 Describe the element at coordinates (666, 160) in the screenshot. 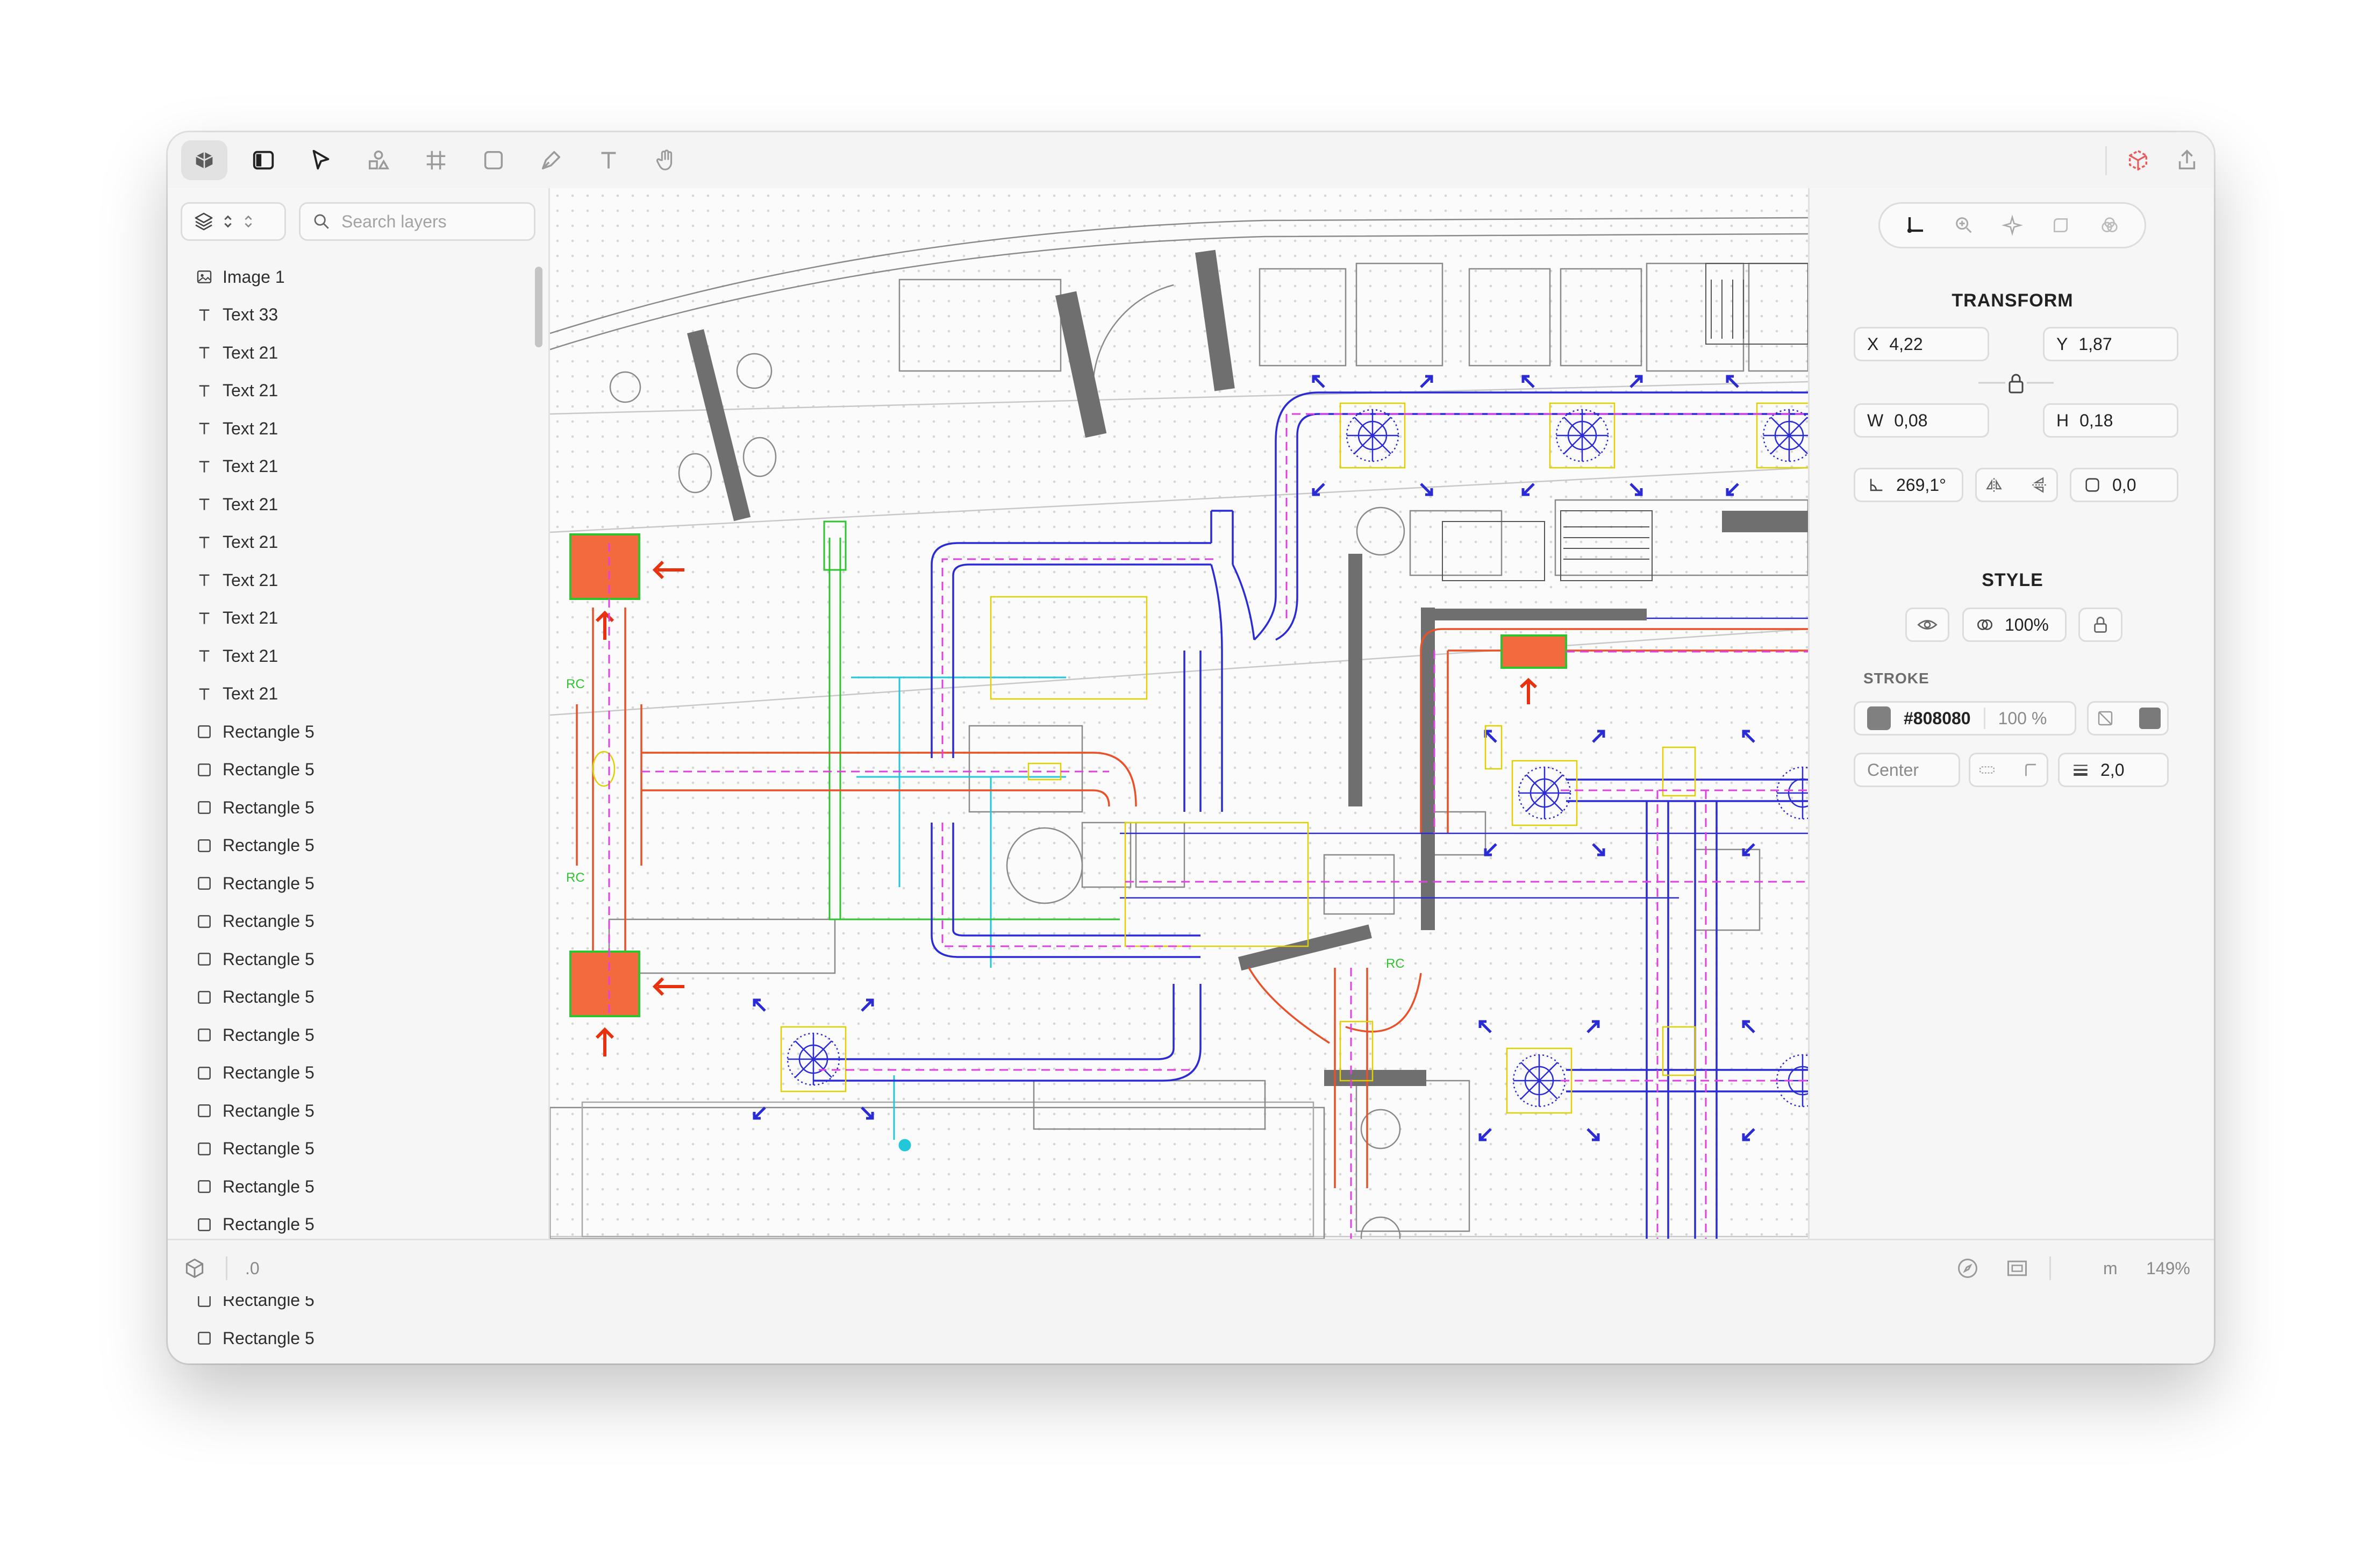

I see `hand-icon` at that location.